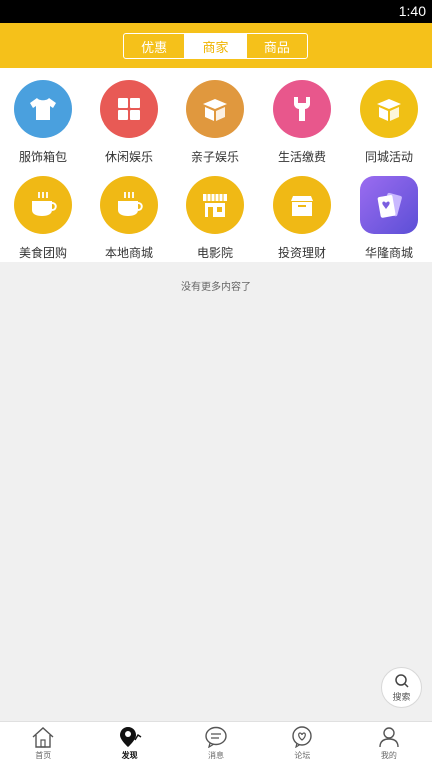  I want to click on tab-home: 首页, so click(43, 744).